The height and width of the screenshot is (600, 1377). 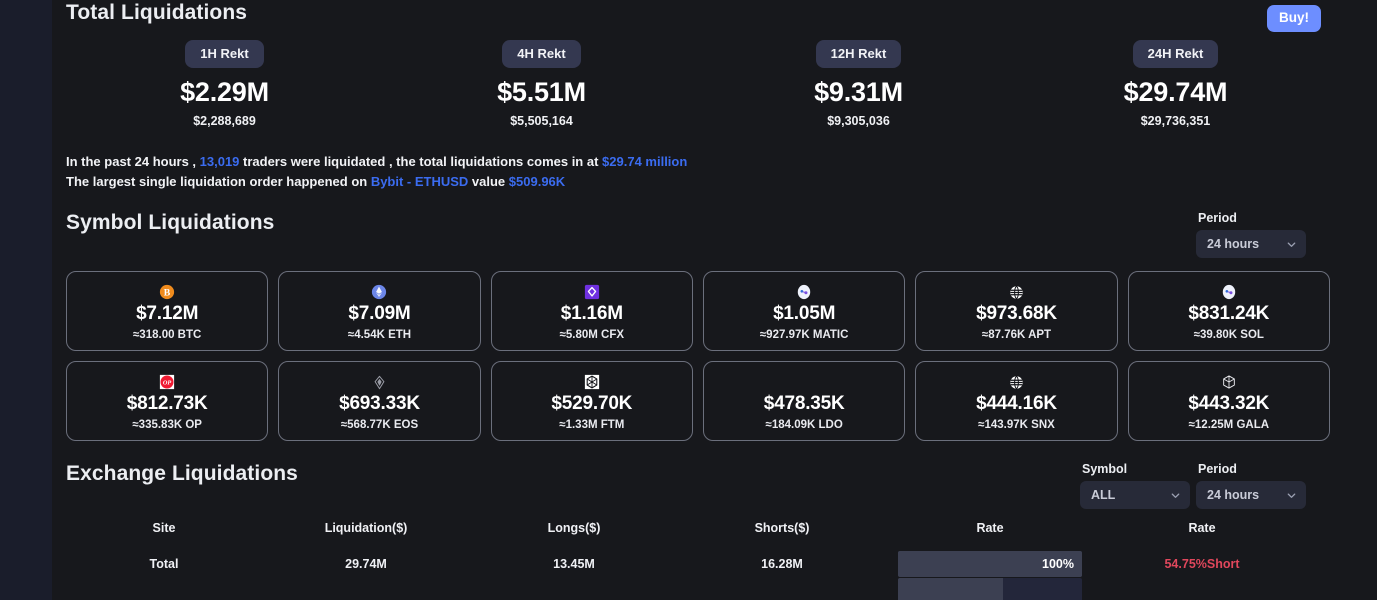 I want to click on table-row-partial, so click(x=698, y=589).